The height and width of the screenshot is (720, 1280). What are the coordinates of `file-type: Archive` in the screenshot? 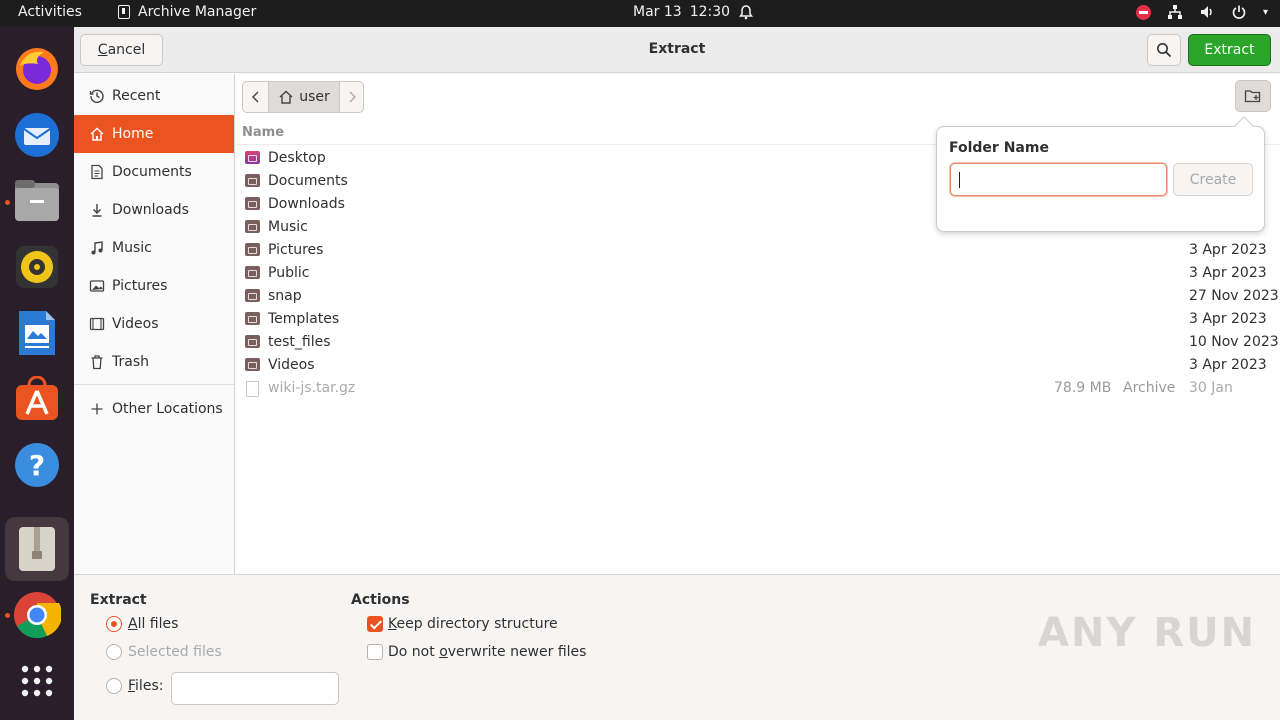 It's located at (1149, 388).